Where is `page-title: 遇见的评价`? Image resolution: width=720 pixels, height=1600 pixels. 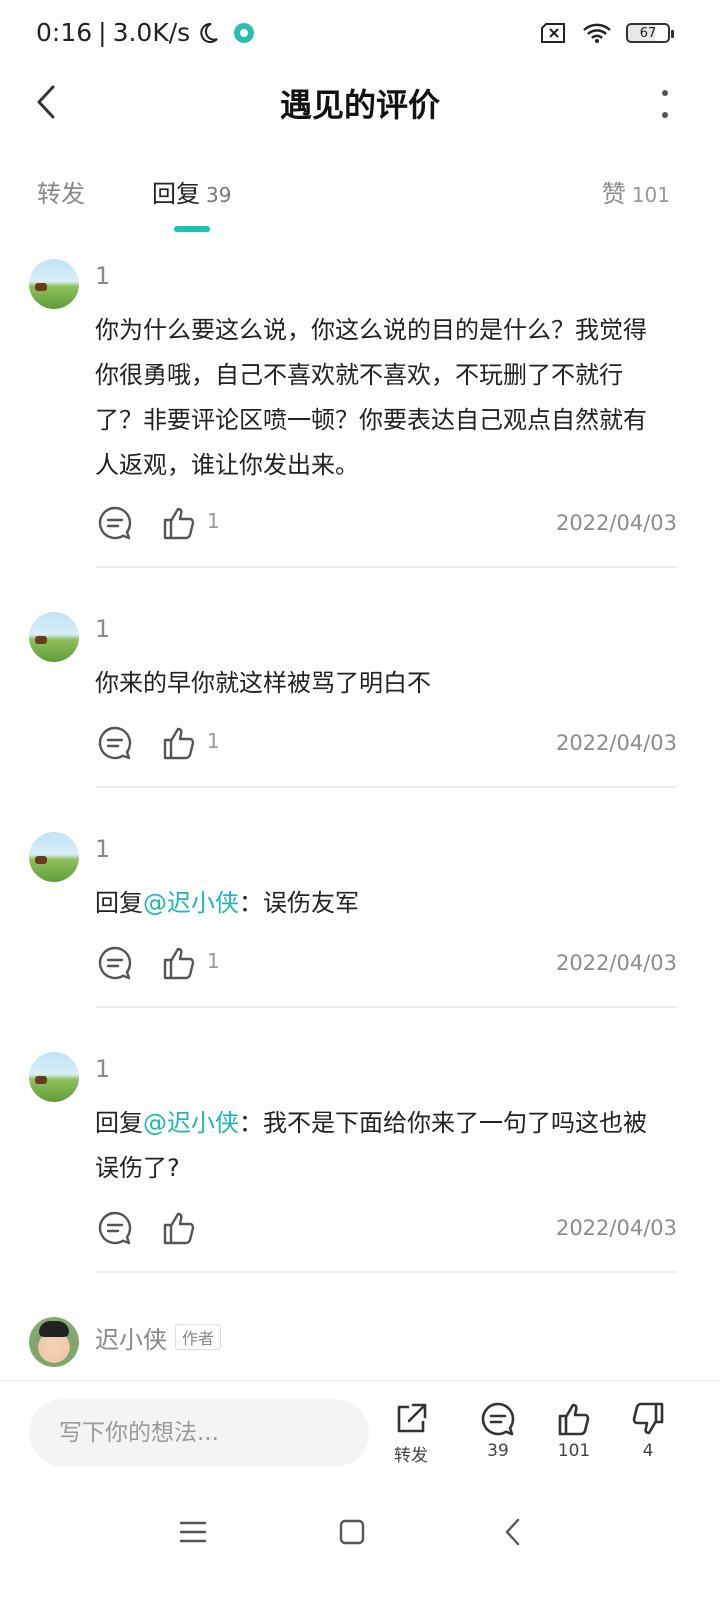
page-title: 遇见的评价 is located at coordinates (359, 105).